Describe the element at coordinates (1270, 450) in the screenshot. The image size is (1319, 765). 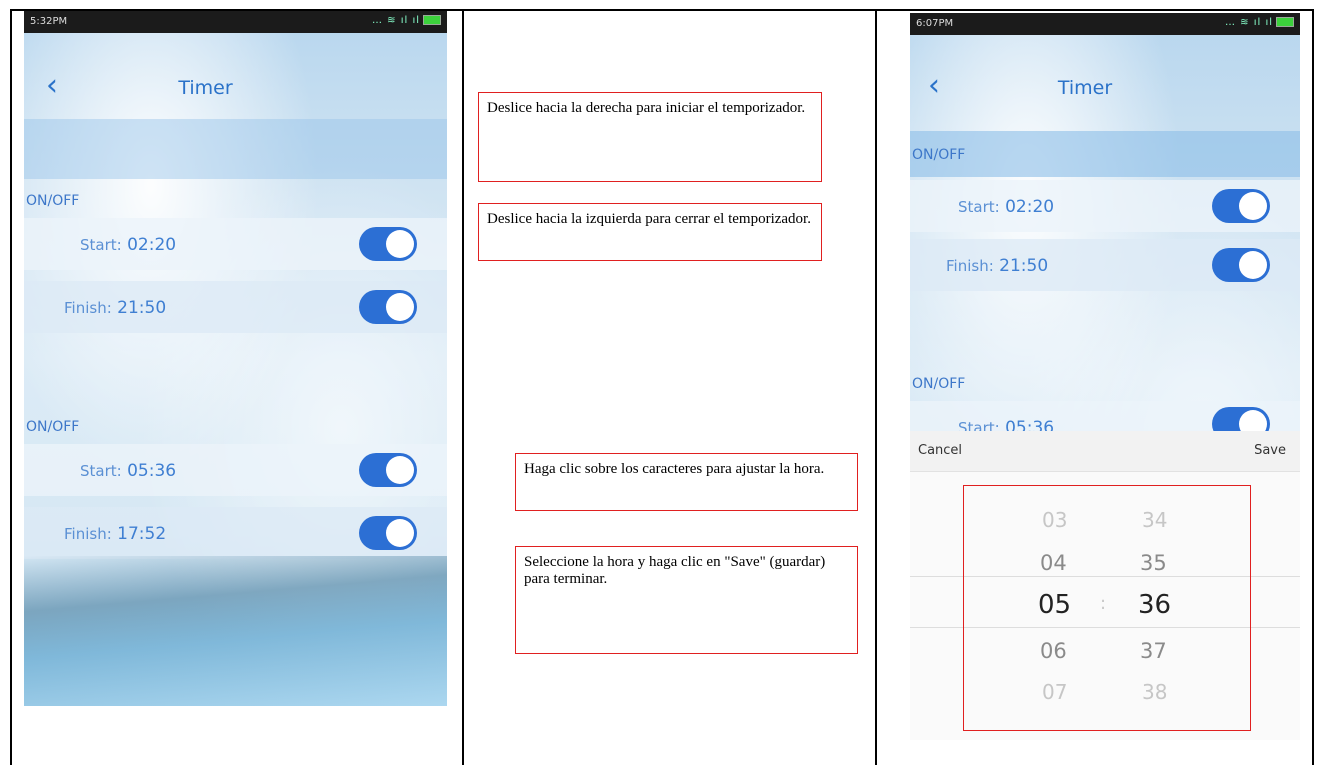
I see `save-button: Save` at that location.